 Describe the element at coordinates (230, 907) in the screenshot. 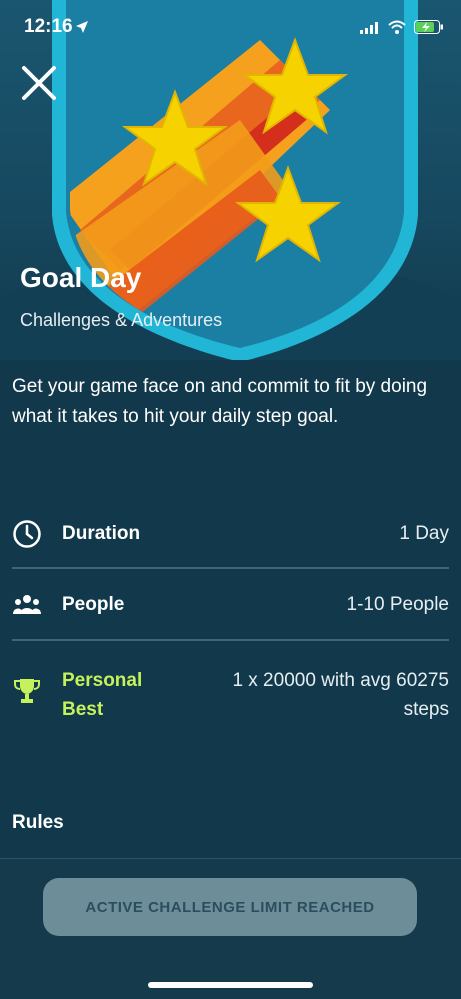

I see `active-challenge-limit-button: ACTIVE CHALLENGE LIMIT REACHED` at that location.